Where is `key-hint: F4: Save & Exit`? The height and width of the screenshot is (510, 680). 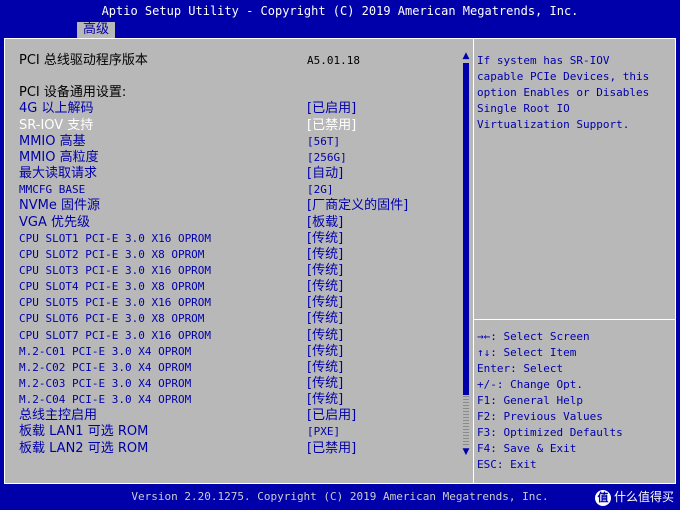 key-hint: F4: Save & Exit is located at coordinates (527, 448).